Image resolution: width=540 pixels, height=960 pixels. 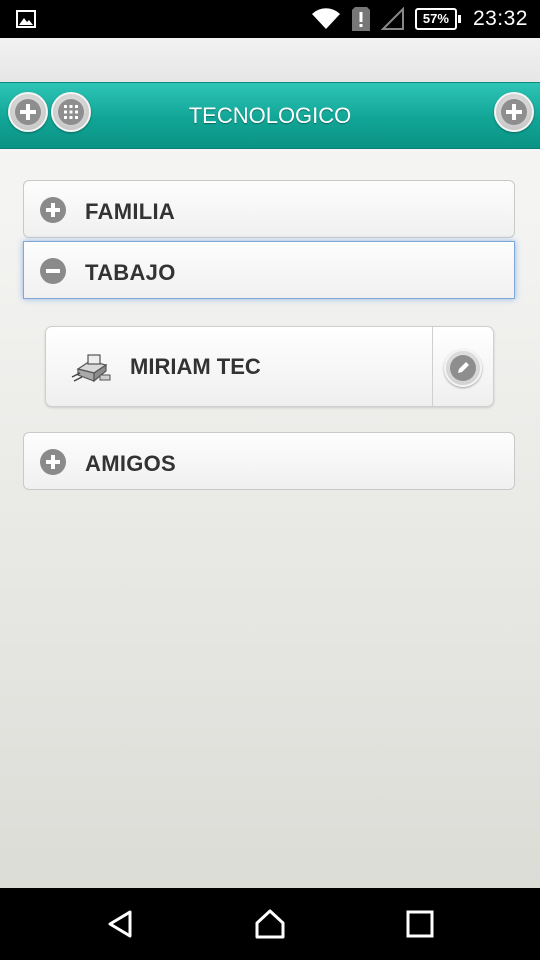 I want to click on group-label: FAMILIA, so click(x=130, y=211).